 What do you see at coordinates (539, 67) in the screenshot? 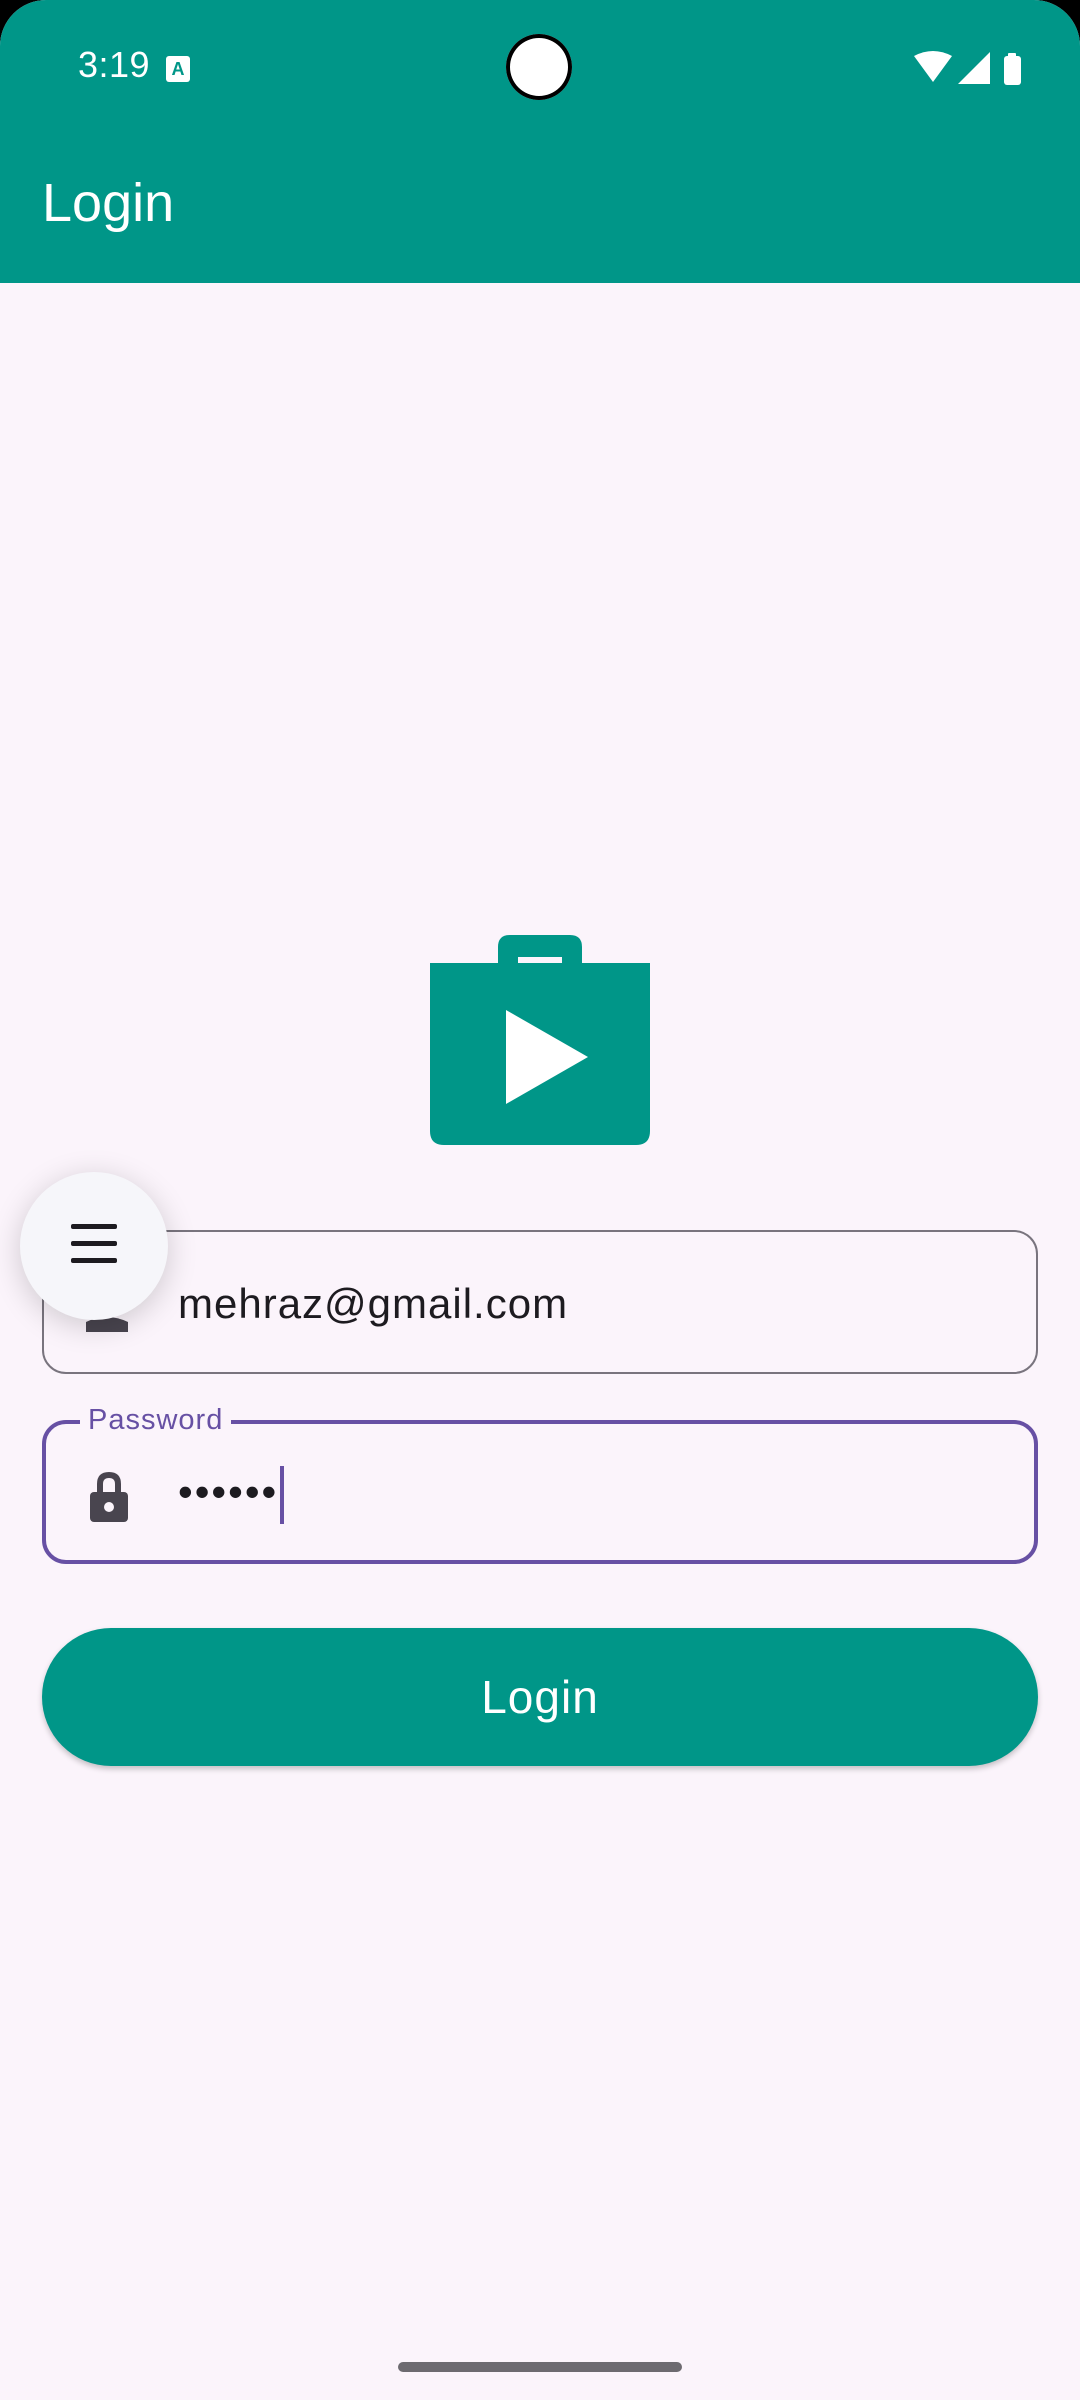
I see `camera-cutout` at bounding box center [539, 67].